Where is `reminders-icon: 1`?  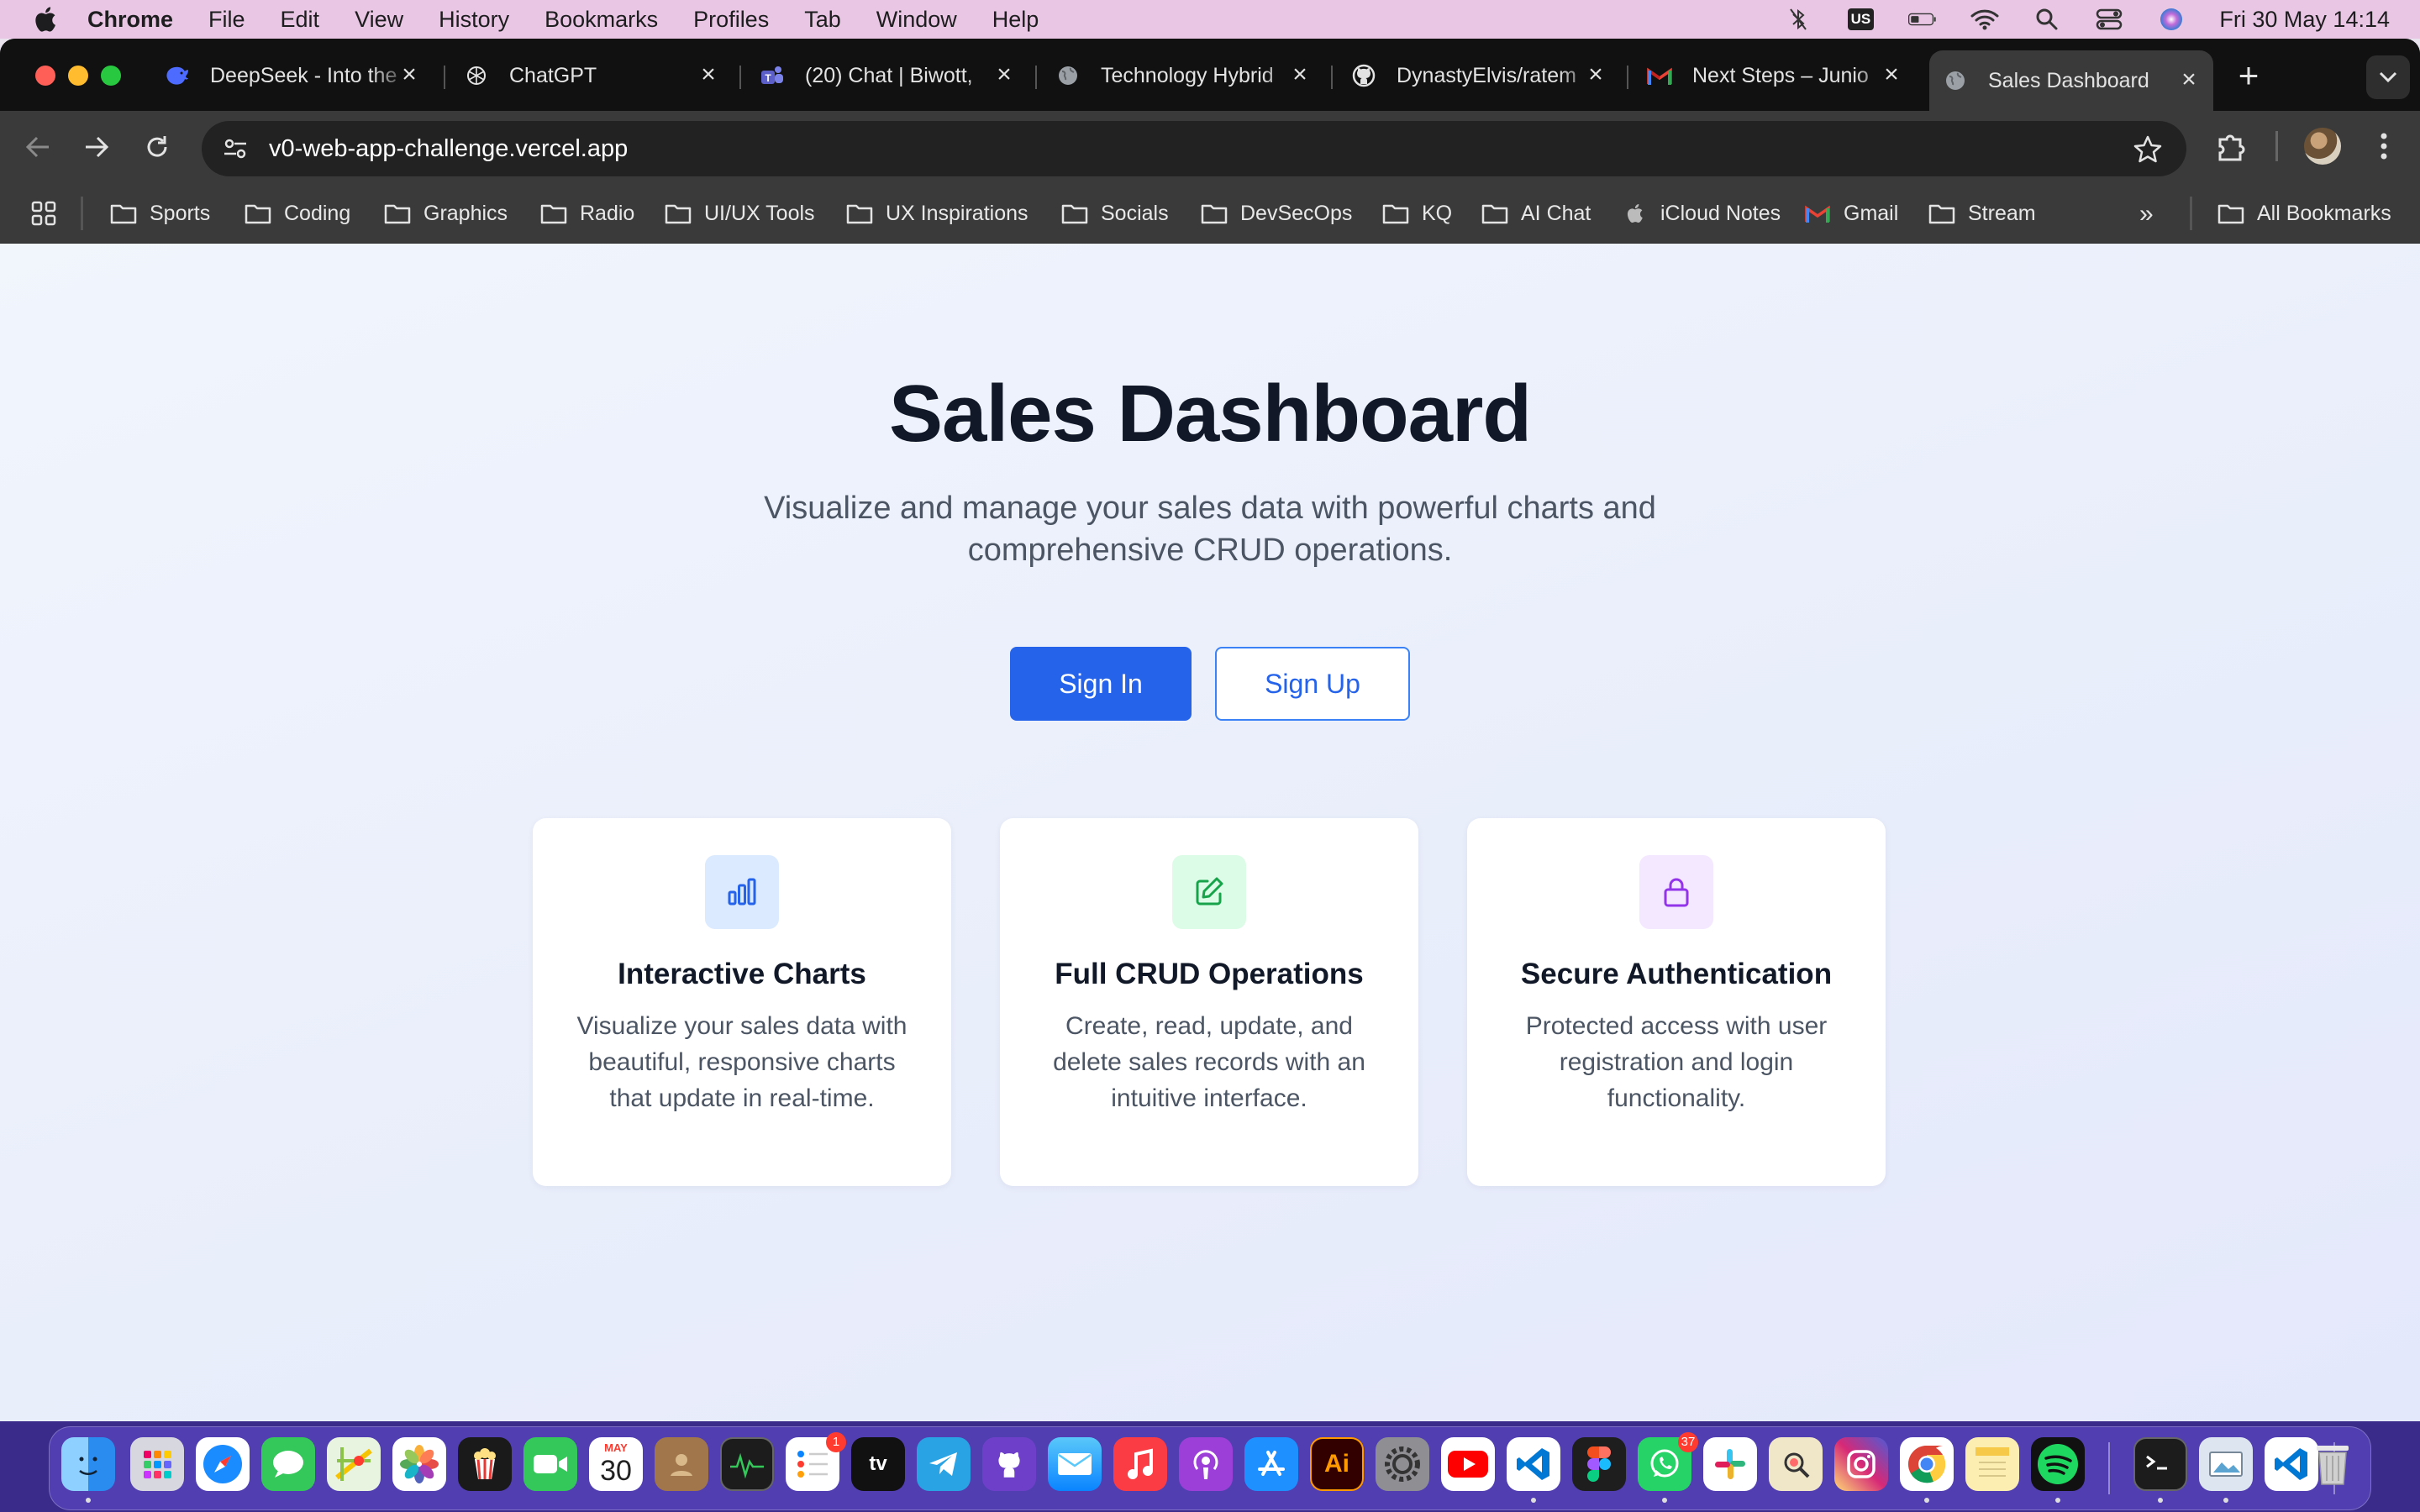 reminders-icon: 1 is located at coordinates (816, 1461).